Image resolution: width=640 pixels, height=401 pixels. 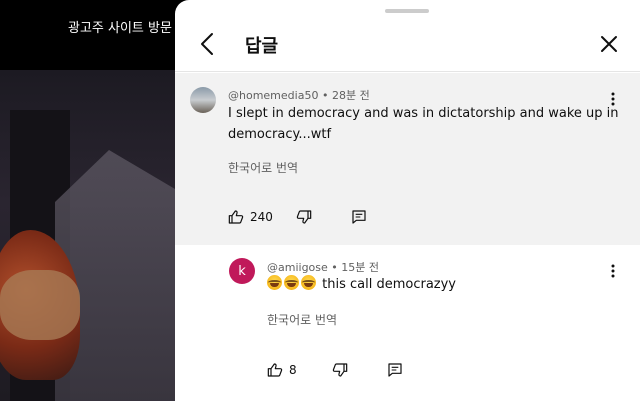 I want to click on like-button: 8, so click(x=282, y=370).